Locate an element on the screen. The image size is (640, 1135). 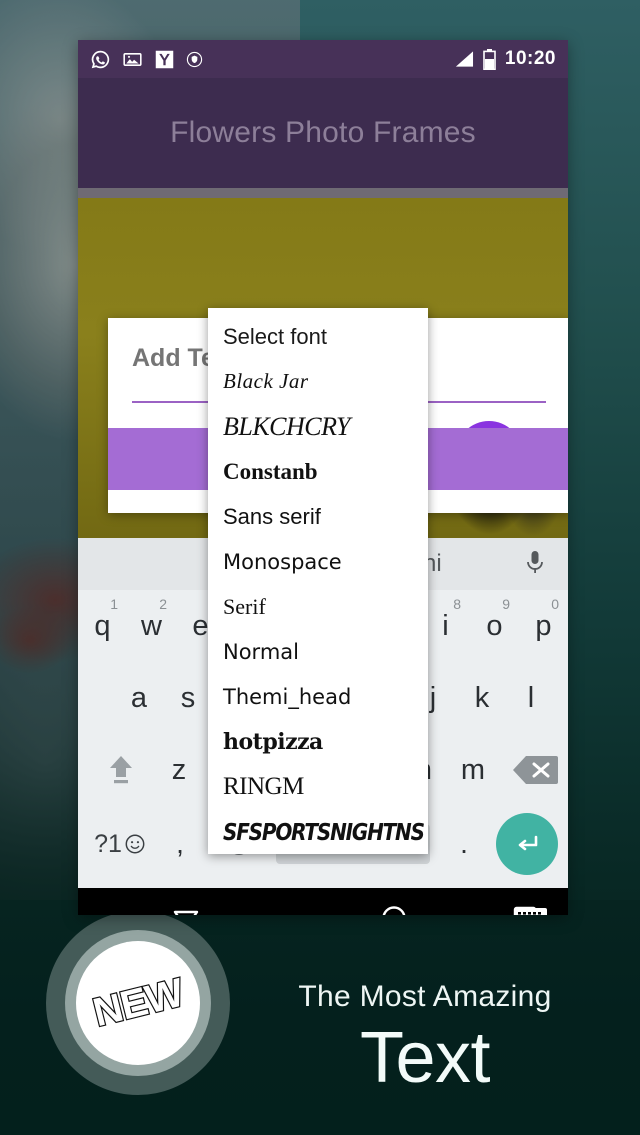
font-option-black-jar: Black Jar is located at coordinates (318, 381).